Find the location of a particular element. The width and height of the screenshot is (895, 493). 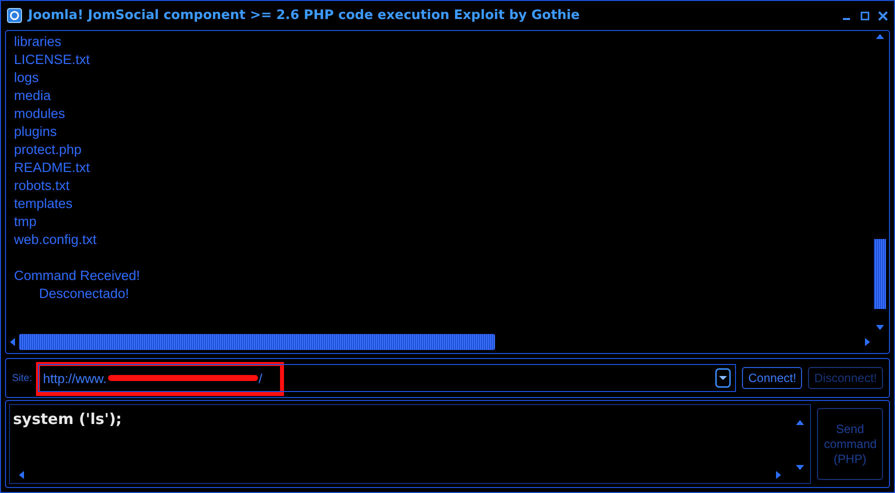

output-line: tmp is located at coordinates (25, 222).